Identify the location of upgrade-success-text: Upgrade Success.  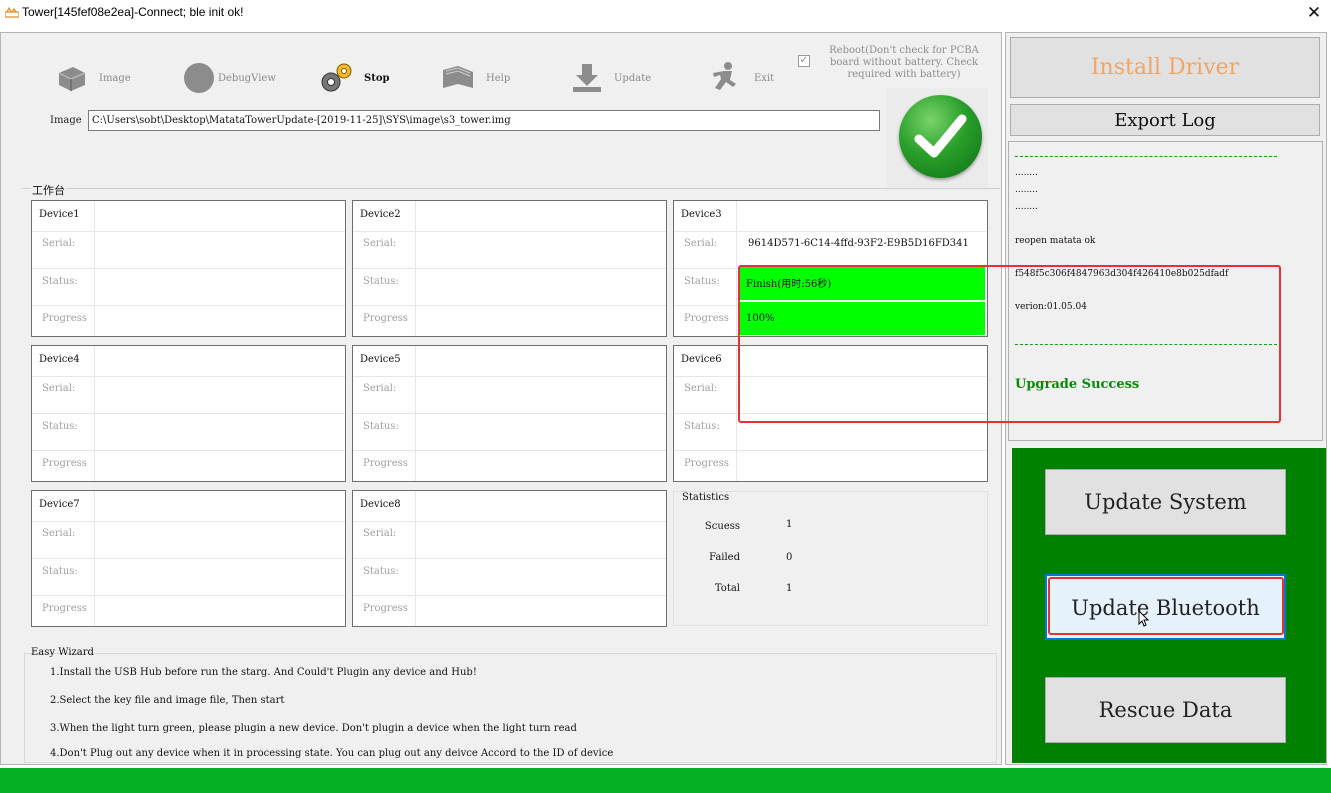
(1077, 384).